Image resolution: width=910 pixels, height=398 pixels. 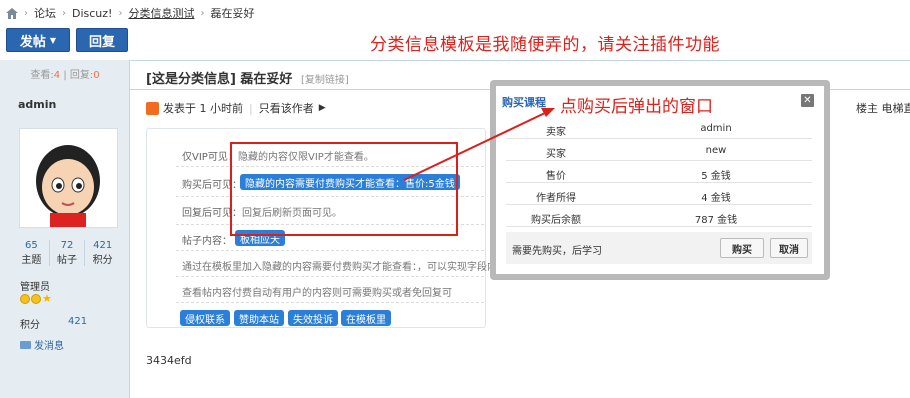 What do you see at coordinates (556, 176) in the screenshot?
I see `row-key: 售价` at bounding box center [556, 176].